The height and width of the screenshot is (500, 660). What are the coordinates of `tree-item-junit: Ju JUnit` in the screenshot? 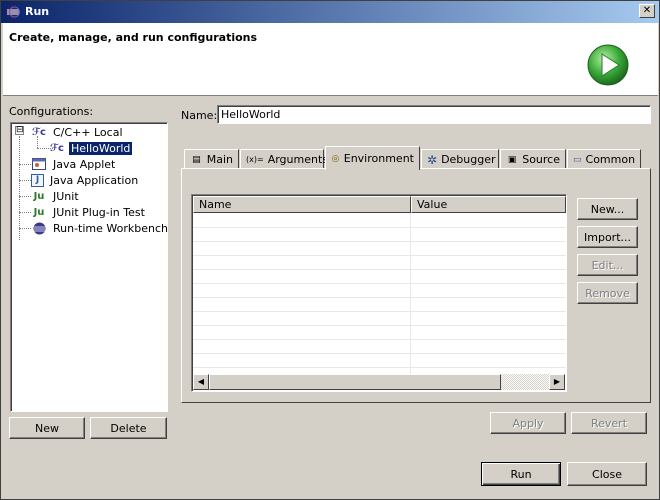 It's located at (56, 196).